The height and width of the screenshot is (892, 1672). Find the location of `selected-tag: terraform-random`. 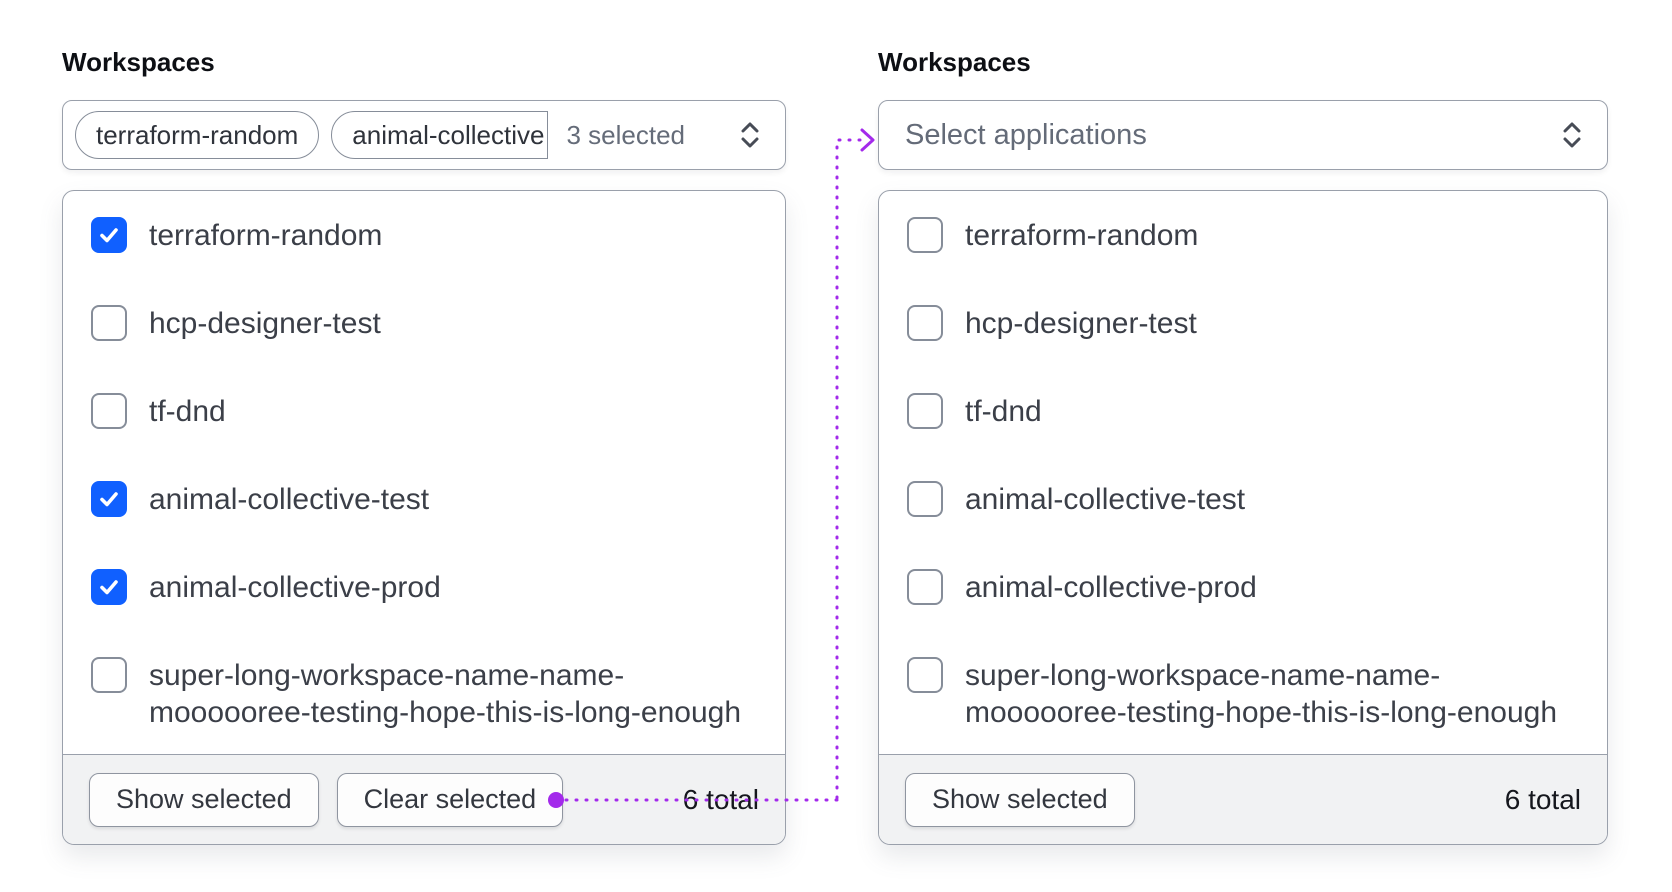

selected-tag: terraform-random is located at coordinates (197, 135).